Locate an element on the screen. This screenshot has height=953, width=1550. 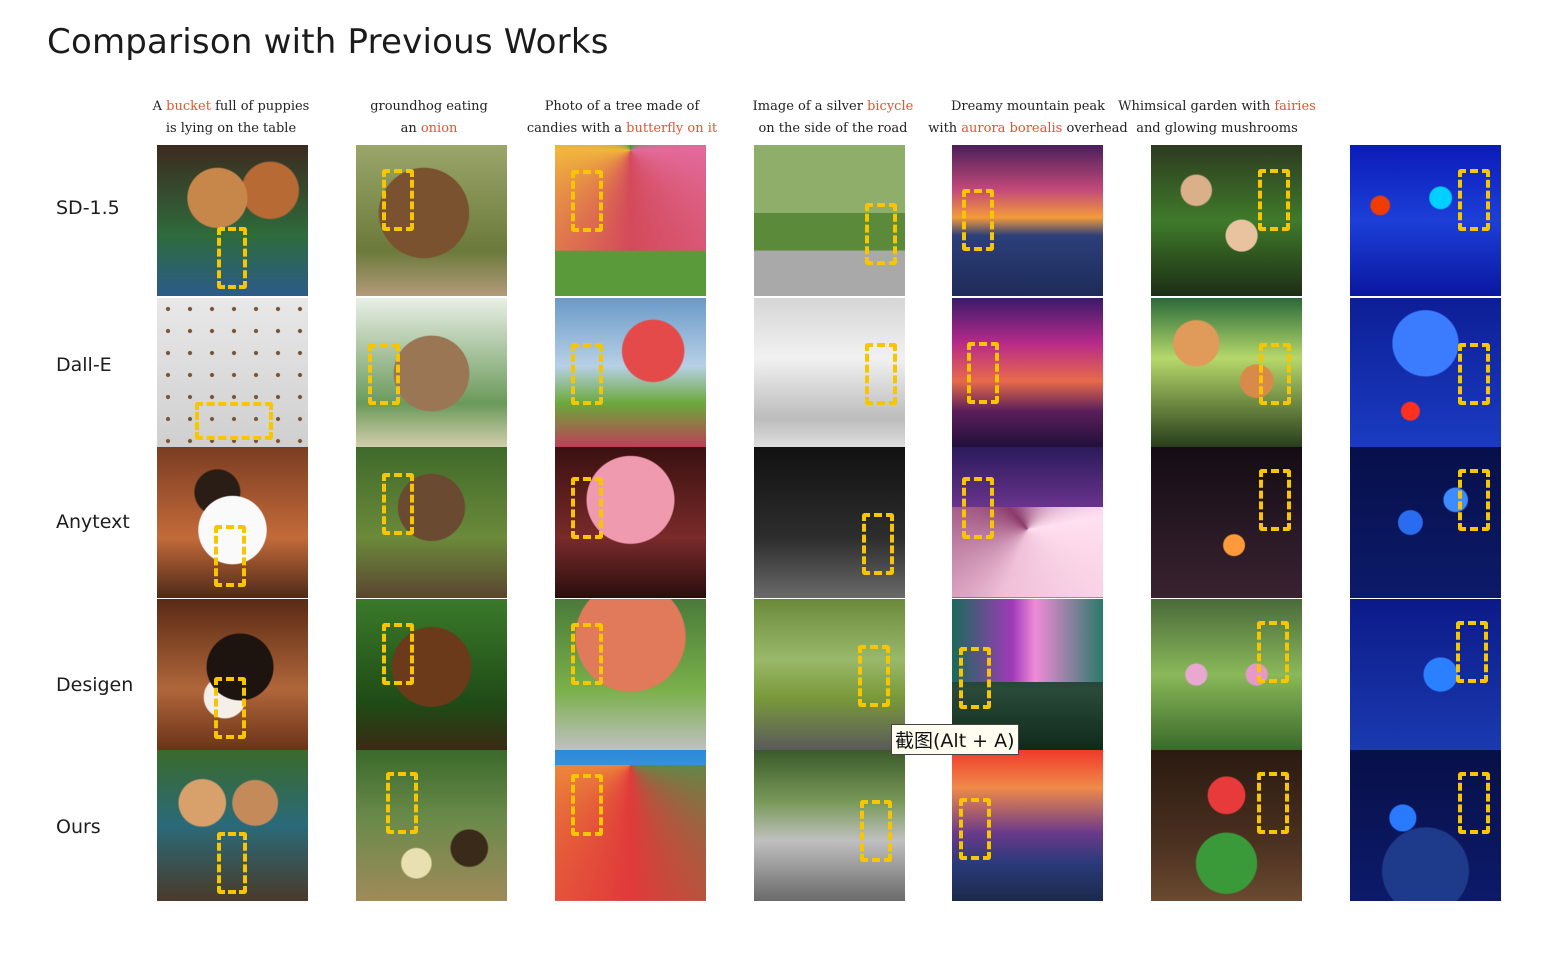
row-label: Anytext is located at coordinates (93, 522).